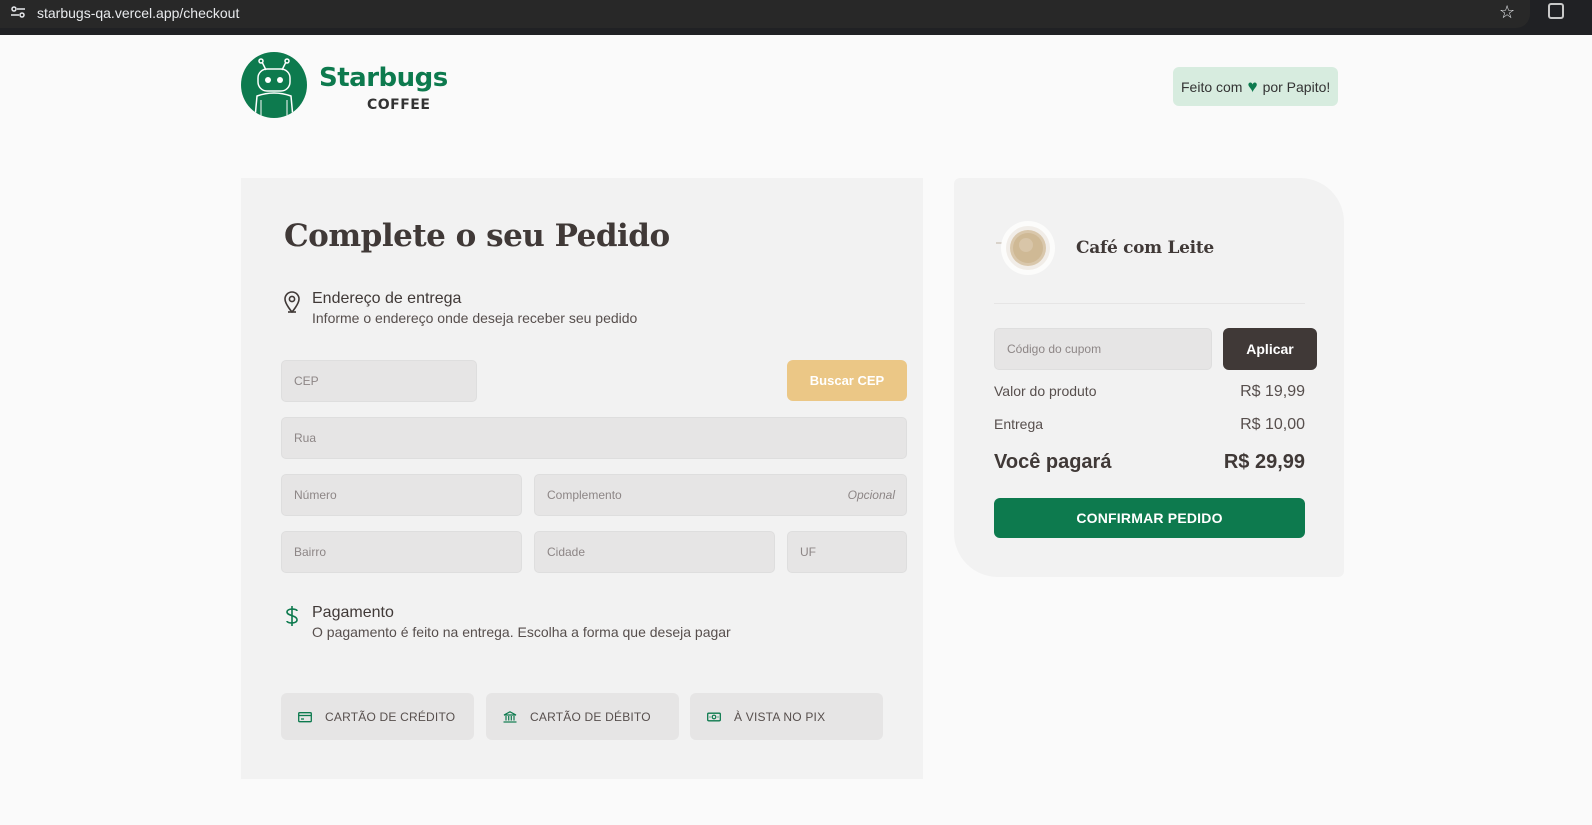 The width and height of the screenshot is (1592, 825). Describe the element at coordinates (847, 380) in the screenshot. I see `search-cep-button: Buscar CEP` at that location.